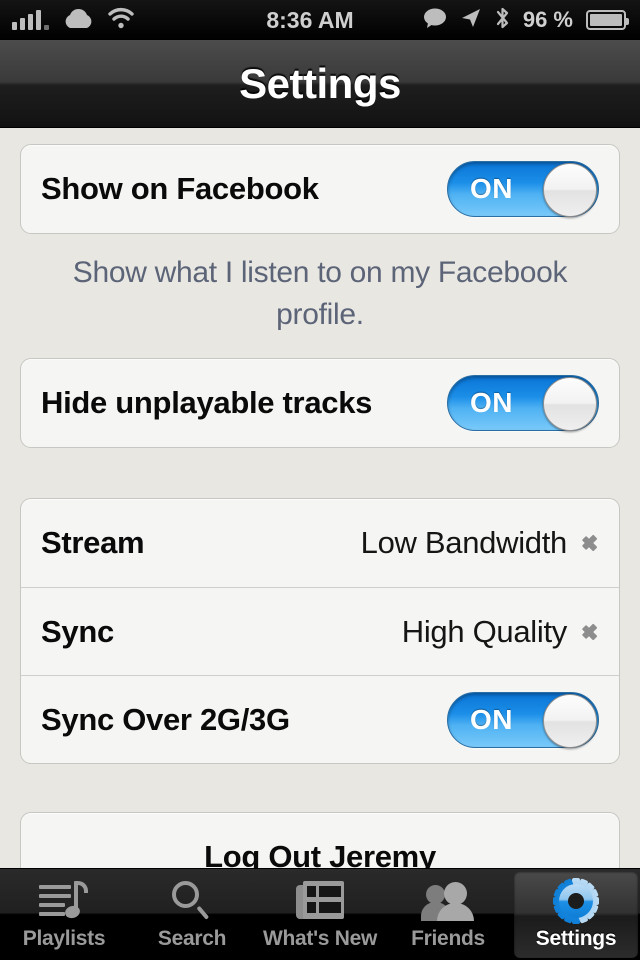 The image size is (640, 960). What do you see at coordinates (319, 938) in the screenshot?
I see `tab-label-whats-new: What's New` at bounding box center [319, 938].